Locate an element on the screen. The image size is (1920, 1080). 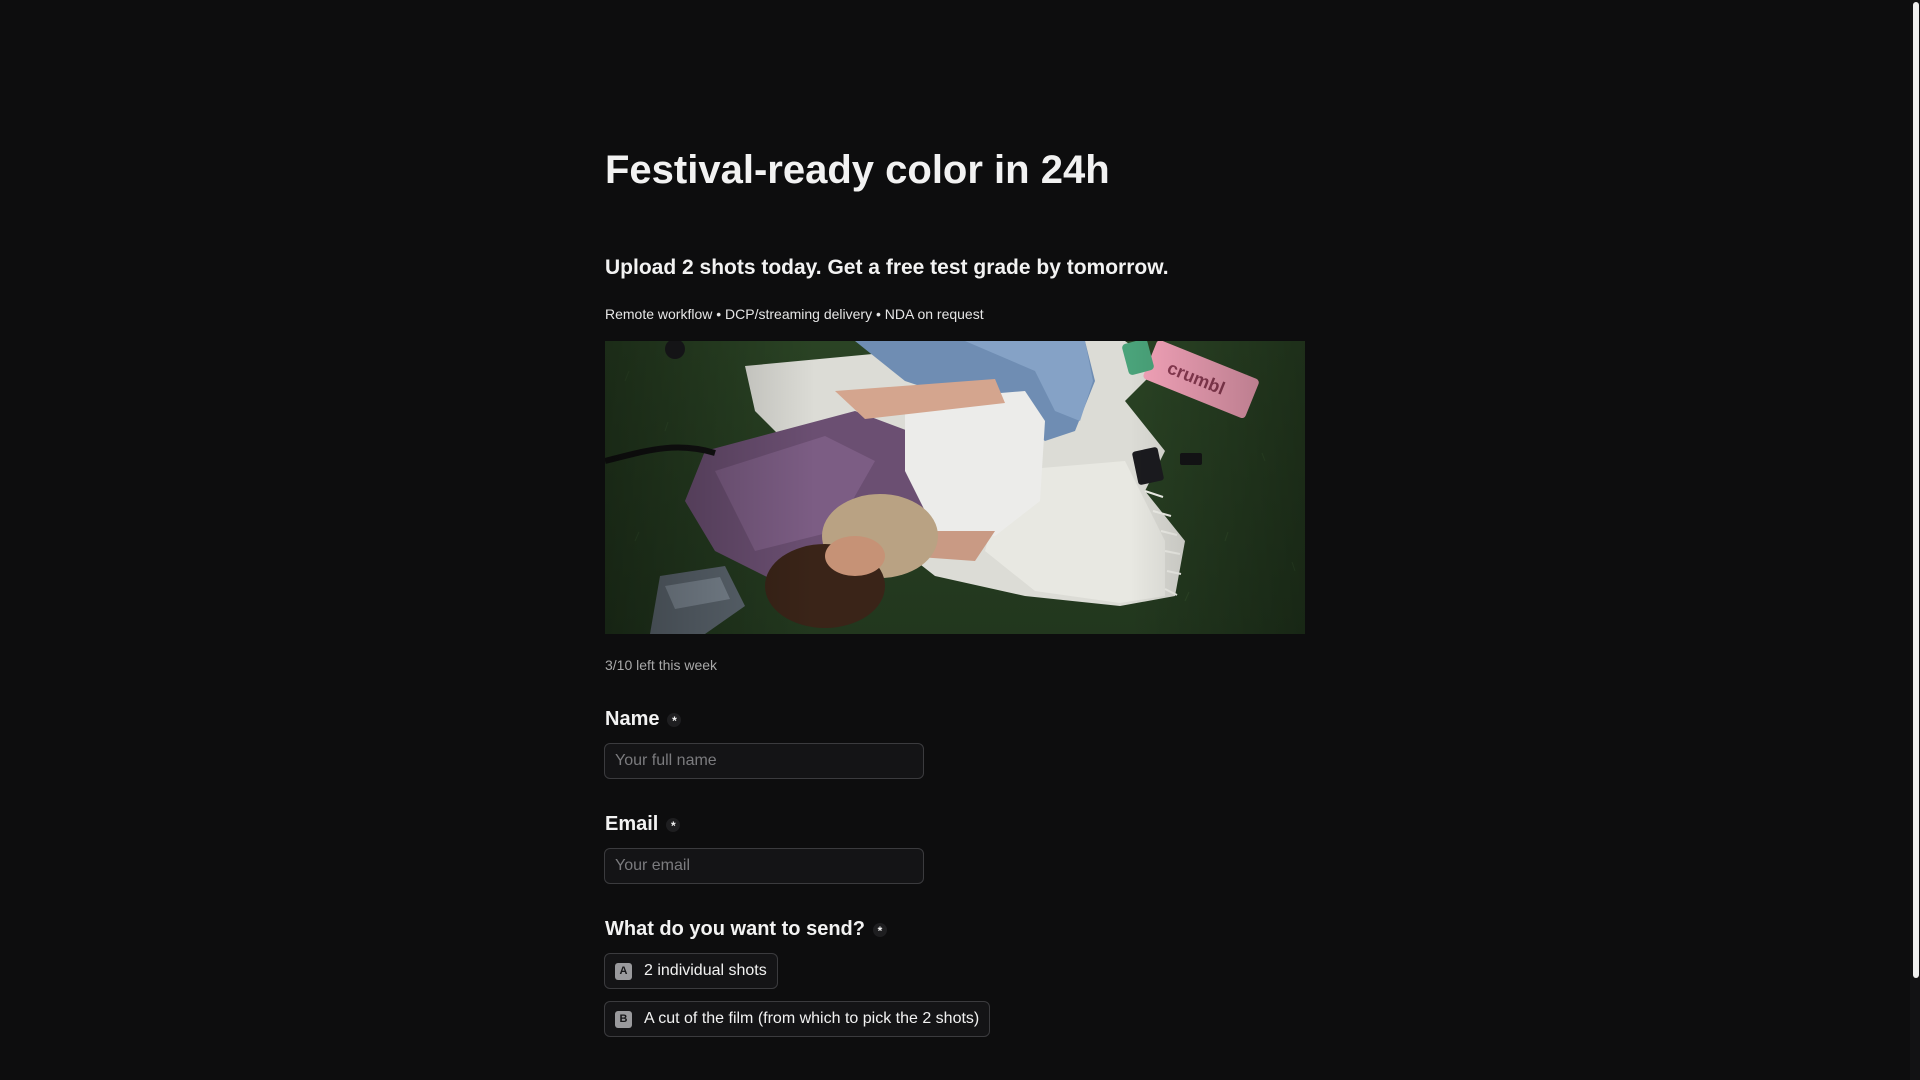
choice-key-badge: A is located at coordinates (623, 971).